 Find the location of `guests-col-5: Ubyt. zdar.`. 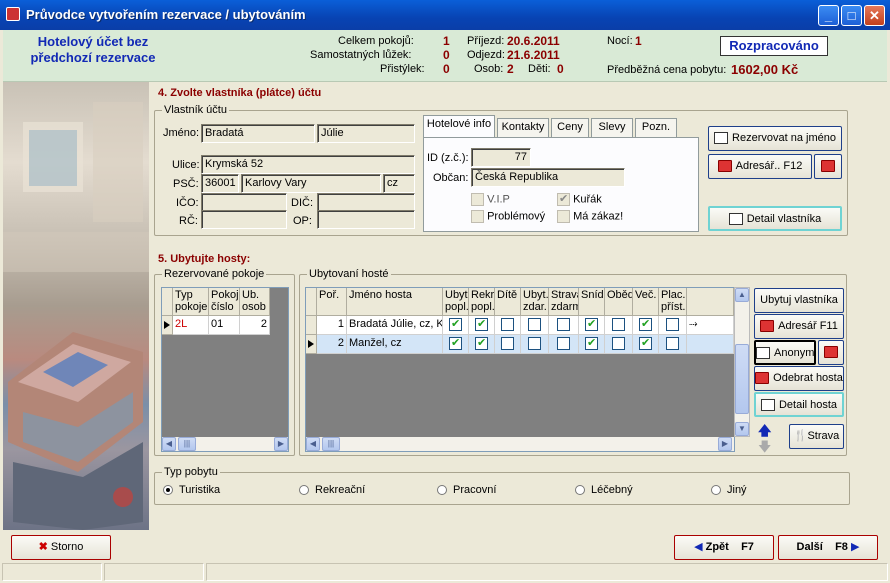

guests-col-5: Ubyt. zdar. is located at coordinates (535, 302).